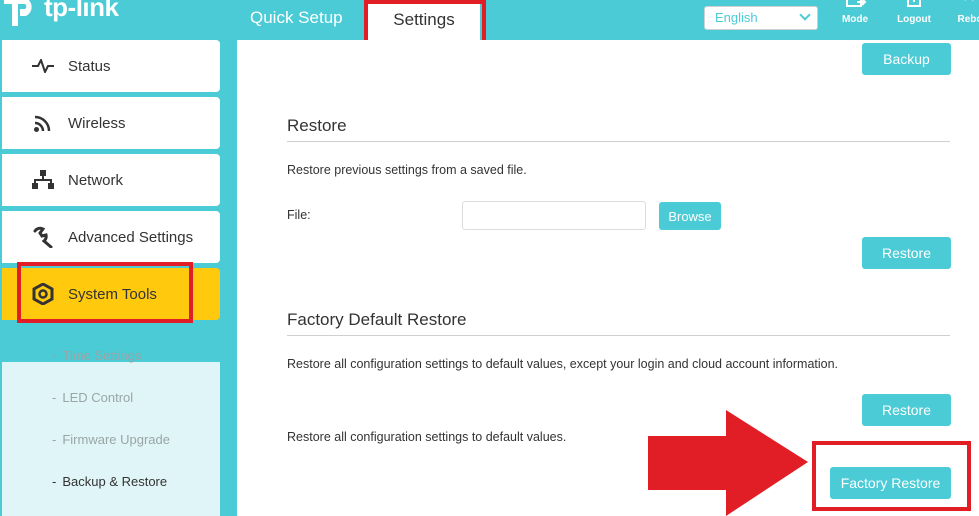 The image size is (979, 516). What do you see at coordinates (97, 123) in the screenshot?
I see `sidebar-item-label: Wireless` at bounding box center [97, 123].